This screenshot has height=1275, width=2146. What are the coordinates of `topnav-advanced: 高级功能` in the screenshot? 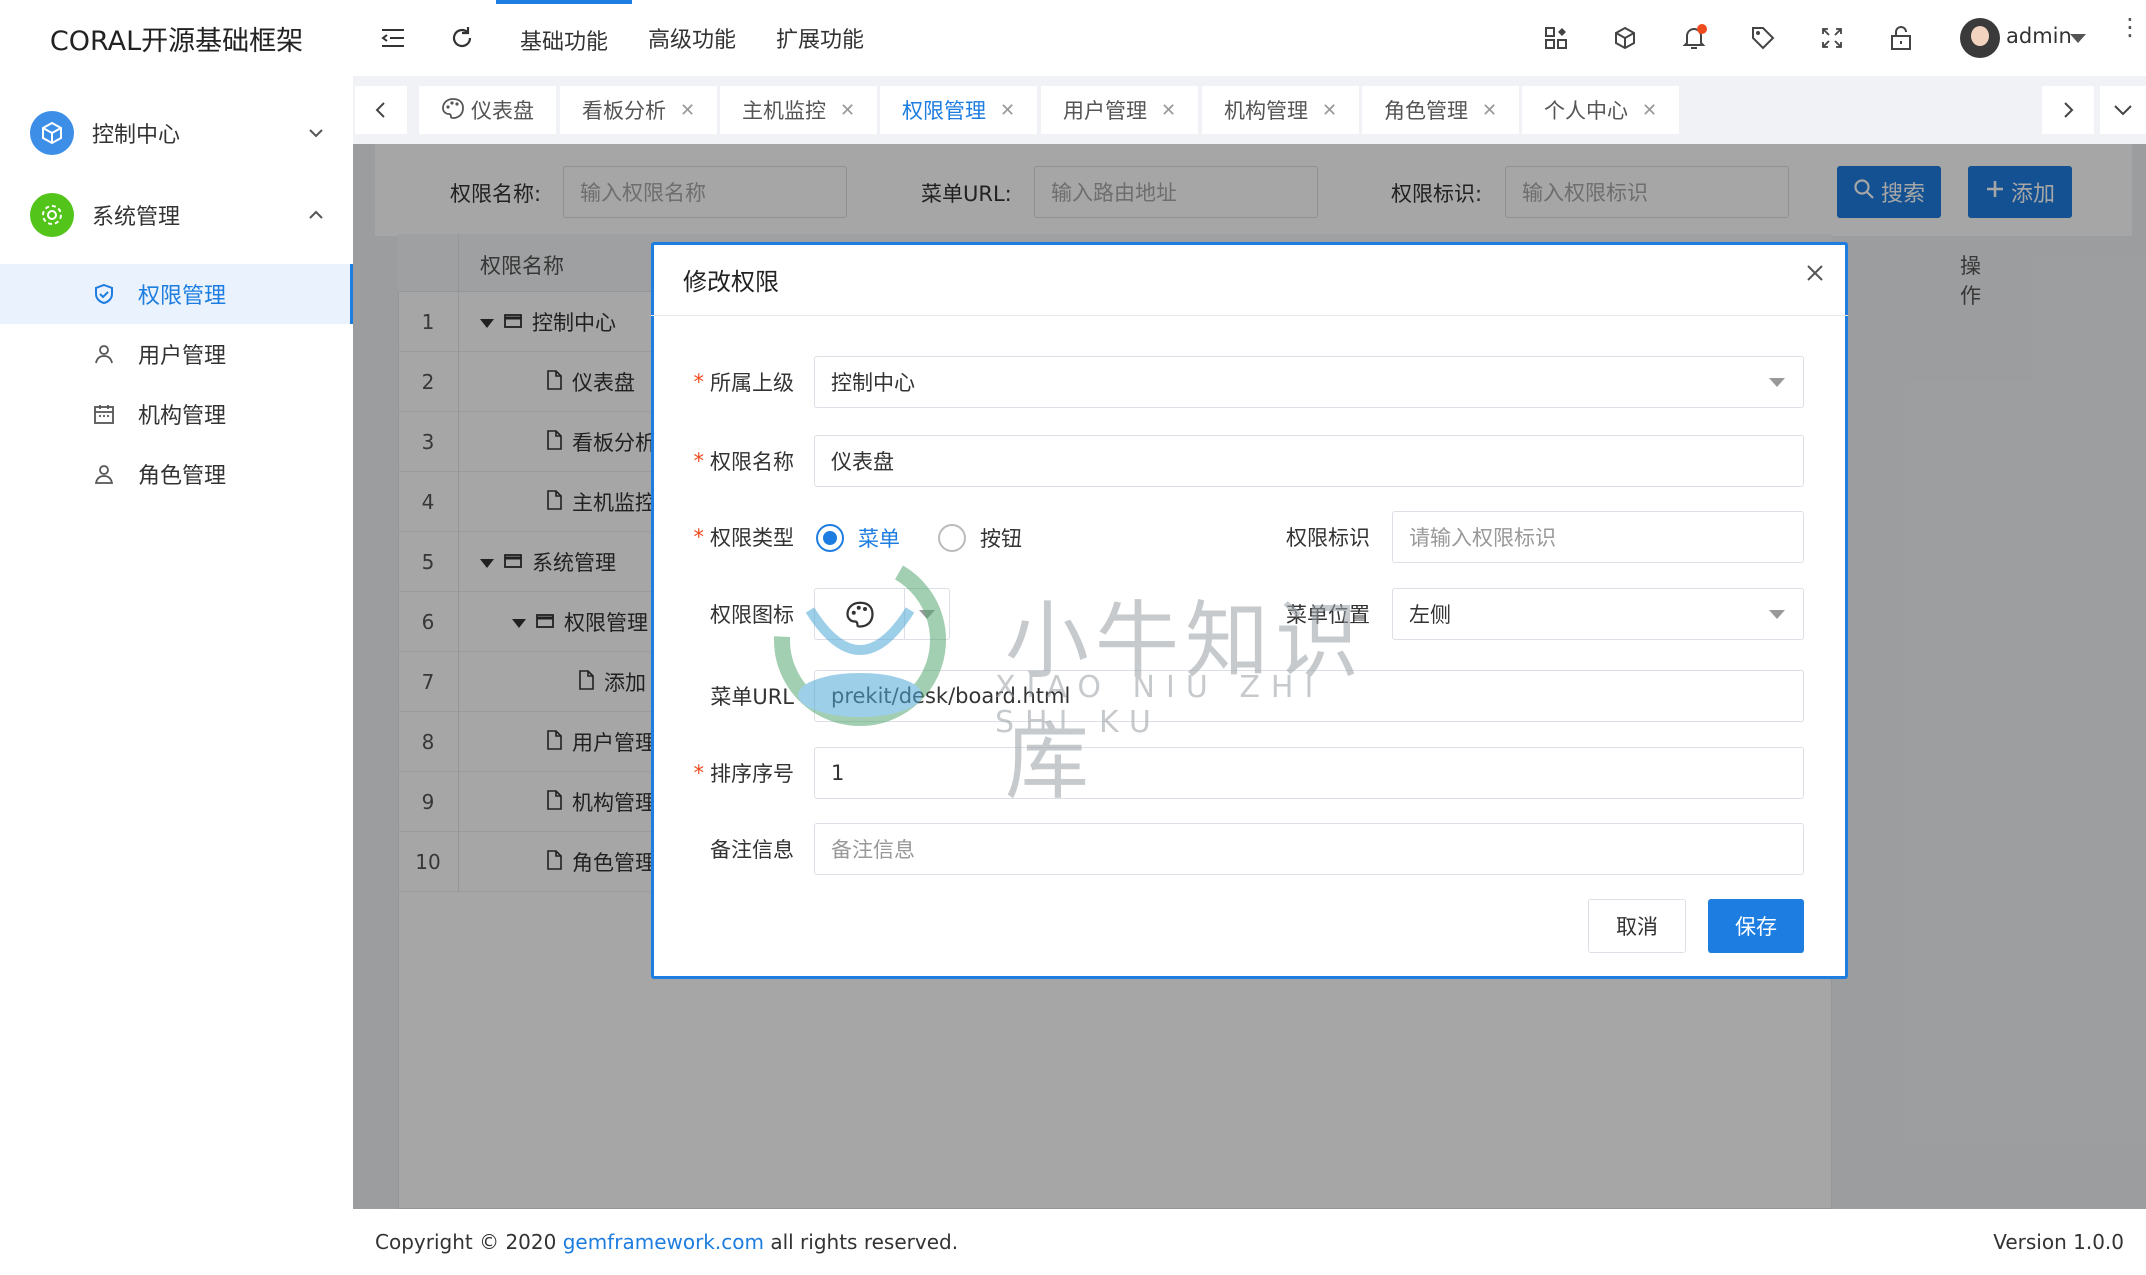 It's located at (692, 38).